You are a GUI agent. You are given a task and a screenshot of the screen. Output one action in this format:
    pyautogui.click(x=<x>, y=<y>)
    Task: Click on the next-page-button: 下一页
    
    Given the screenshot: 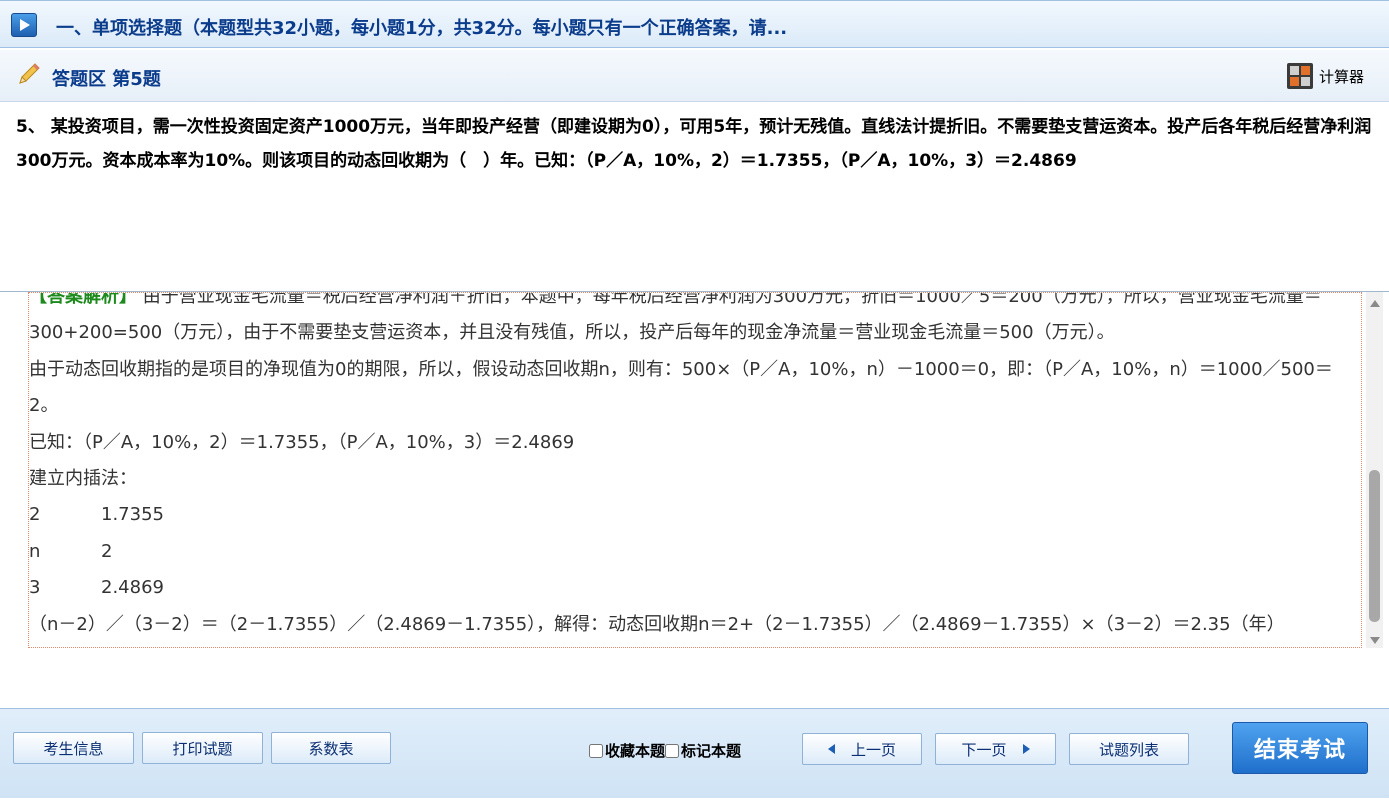 What is the action you would take?
    pyautogui.click(x=995, y=749)
    